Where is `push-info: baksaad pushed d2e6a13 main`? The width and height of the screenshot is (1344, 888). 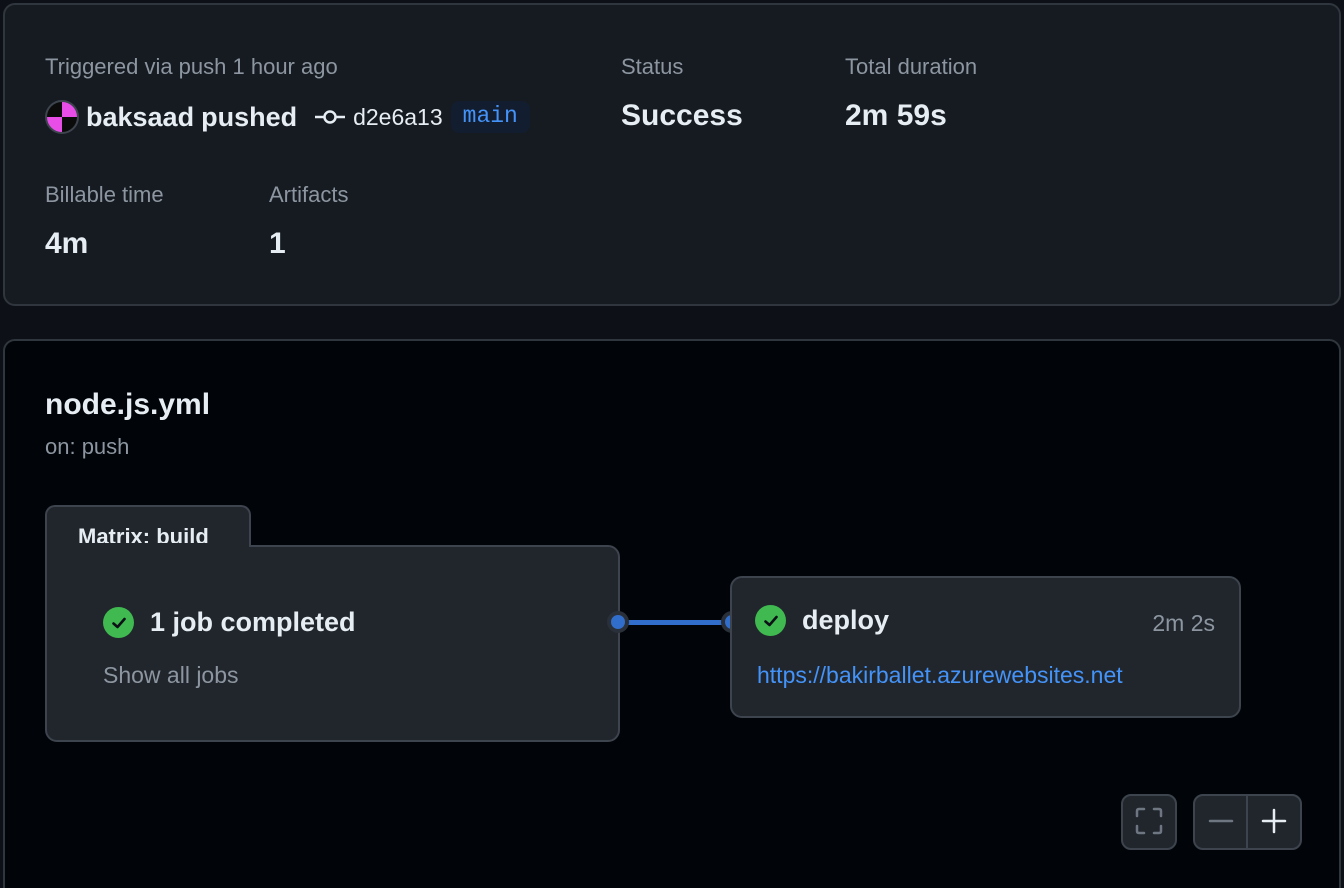
push-info: baksaad pushed d2e6a13 main is located at coordinates (287, 117).